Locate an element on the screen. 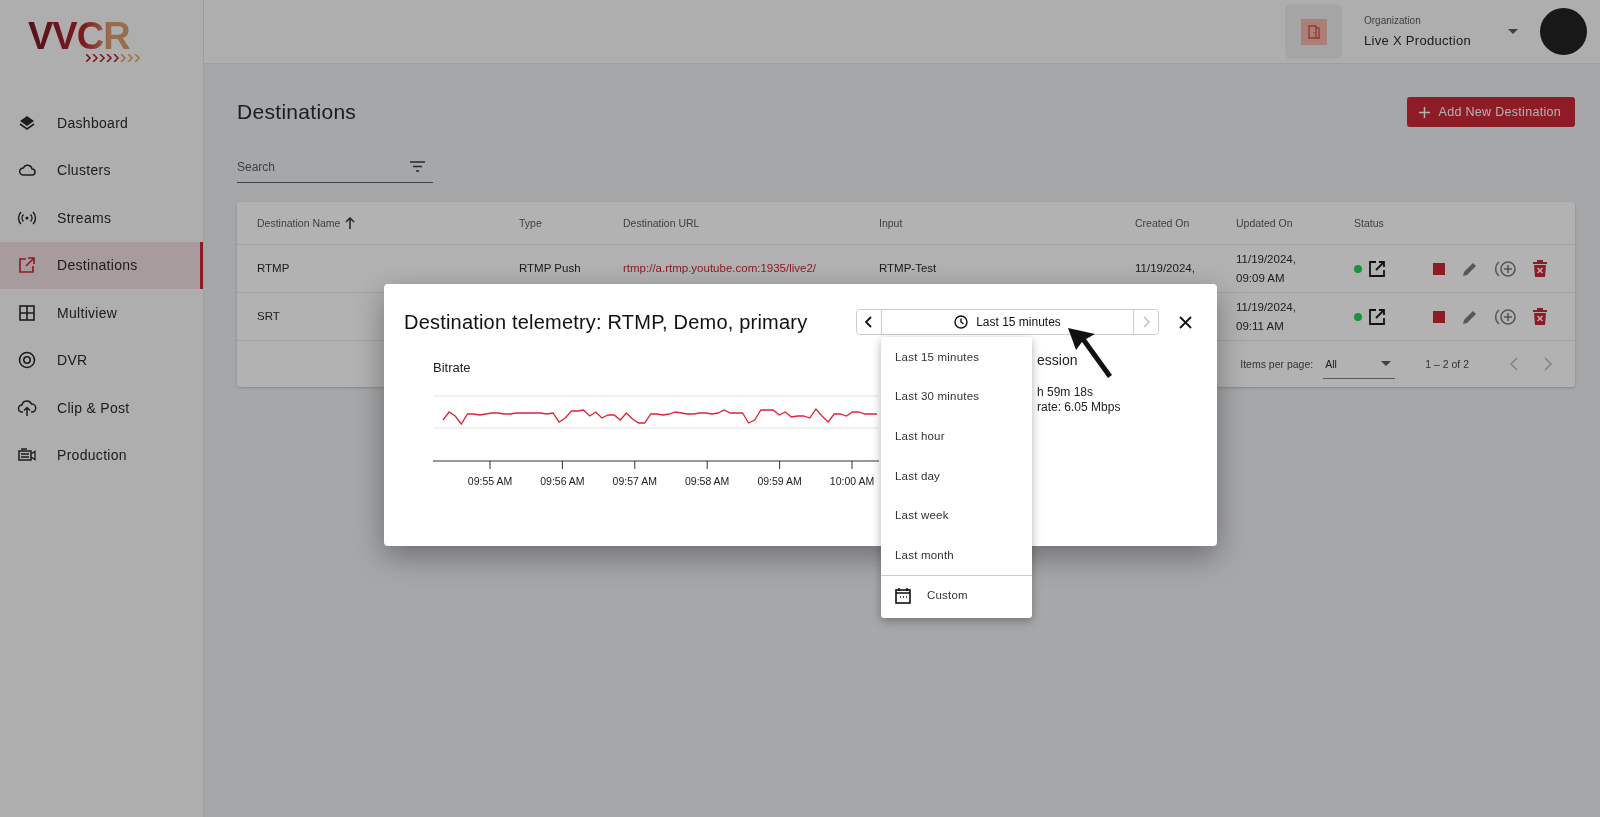  disc-icon is located at coordinates (27, 360).